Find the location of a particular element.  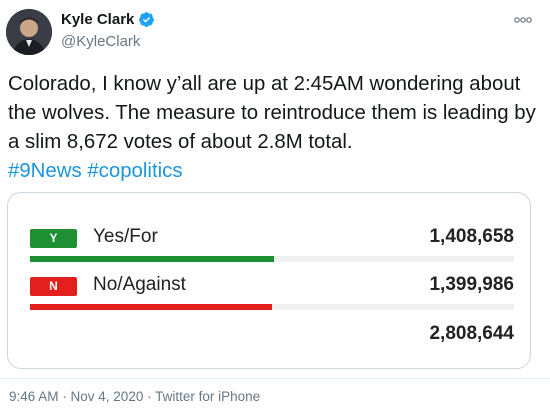

more-options-icon is located at coordinates (523, 20).